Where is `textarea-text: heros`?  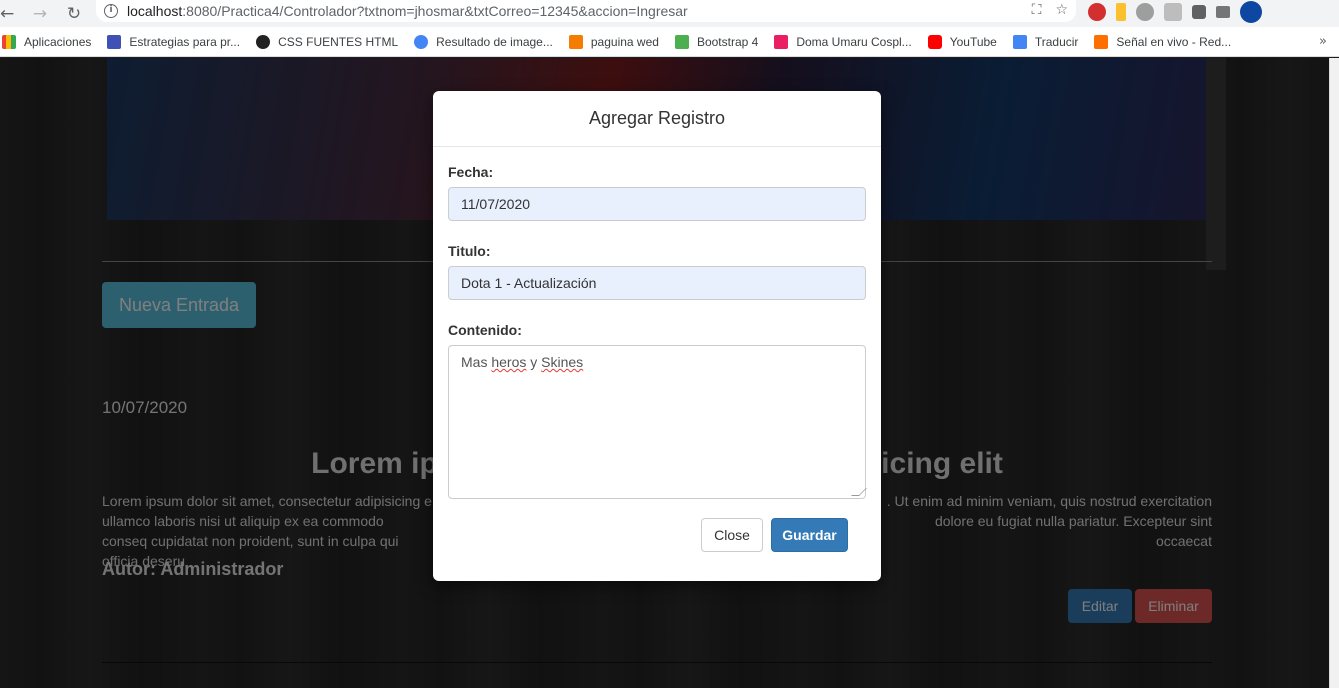
textarea-text: heros is located at coordinates (509, 362).